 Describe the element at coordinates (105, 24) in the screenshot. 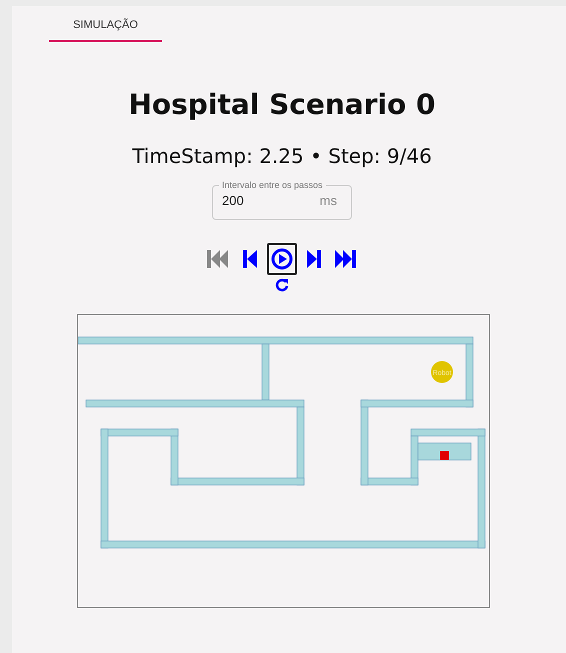

I see `simulation-tab: SIMULAÇÃO` at that location.